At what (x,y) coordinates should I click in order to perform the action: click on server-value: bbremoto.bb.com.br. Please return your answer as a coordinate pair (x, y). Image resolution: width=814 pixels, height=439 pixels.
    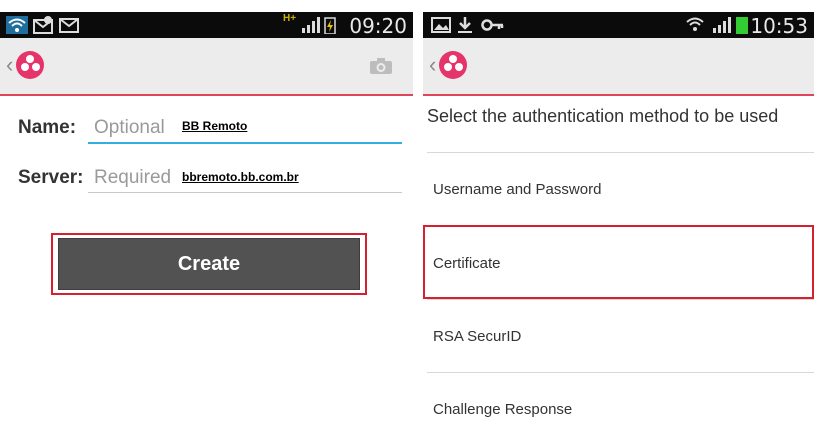
    Looking at the image, I should click on (240, 177).